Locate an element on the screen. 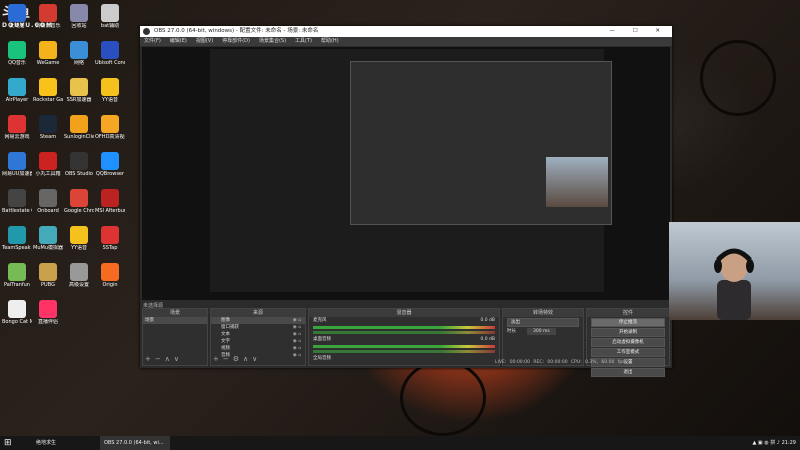 The width and height of the screenshot is (800, 450). desktop-icon: 网易云游戏 is located at coordinates (17, 127).